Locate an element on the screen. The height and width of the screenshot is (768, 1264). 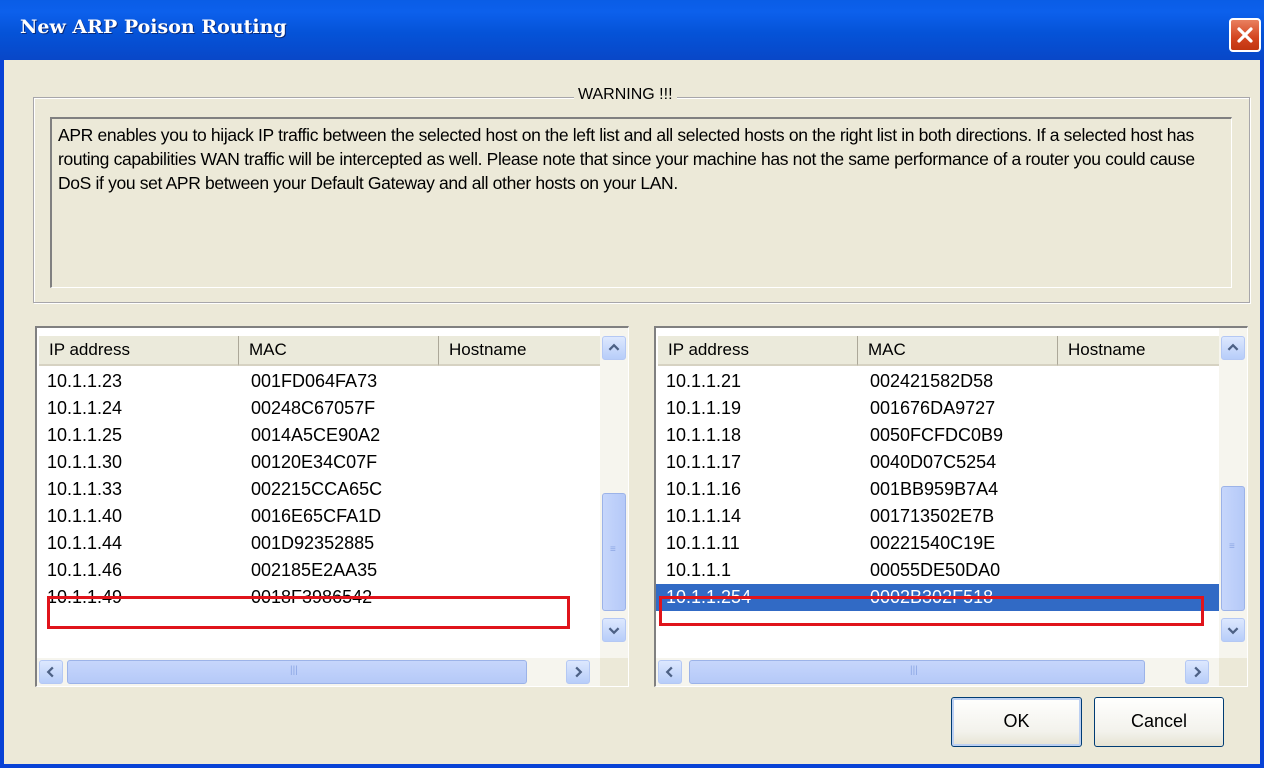
cell-ip: 10.1.1.44 is located at coordinates (85, 543).